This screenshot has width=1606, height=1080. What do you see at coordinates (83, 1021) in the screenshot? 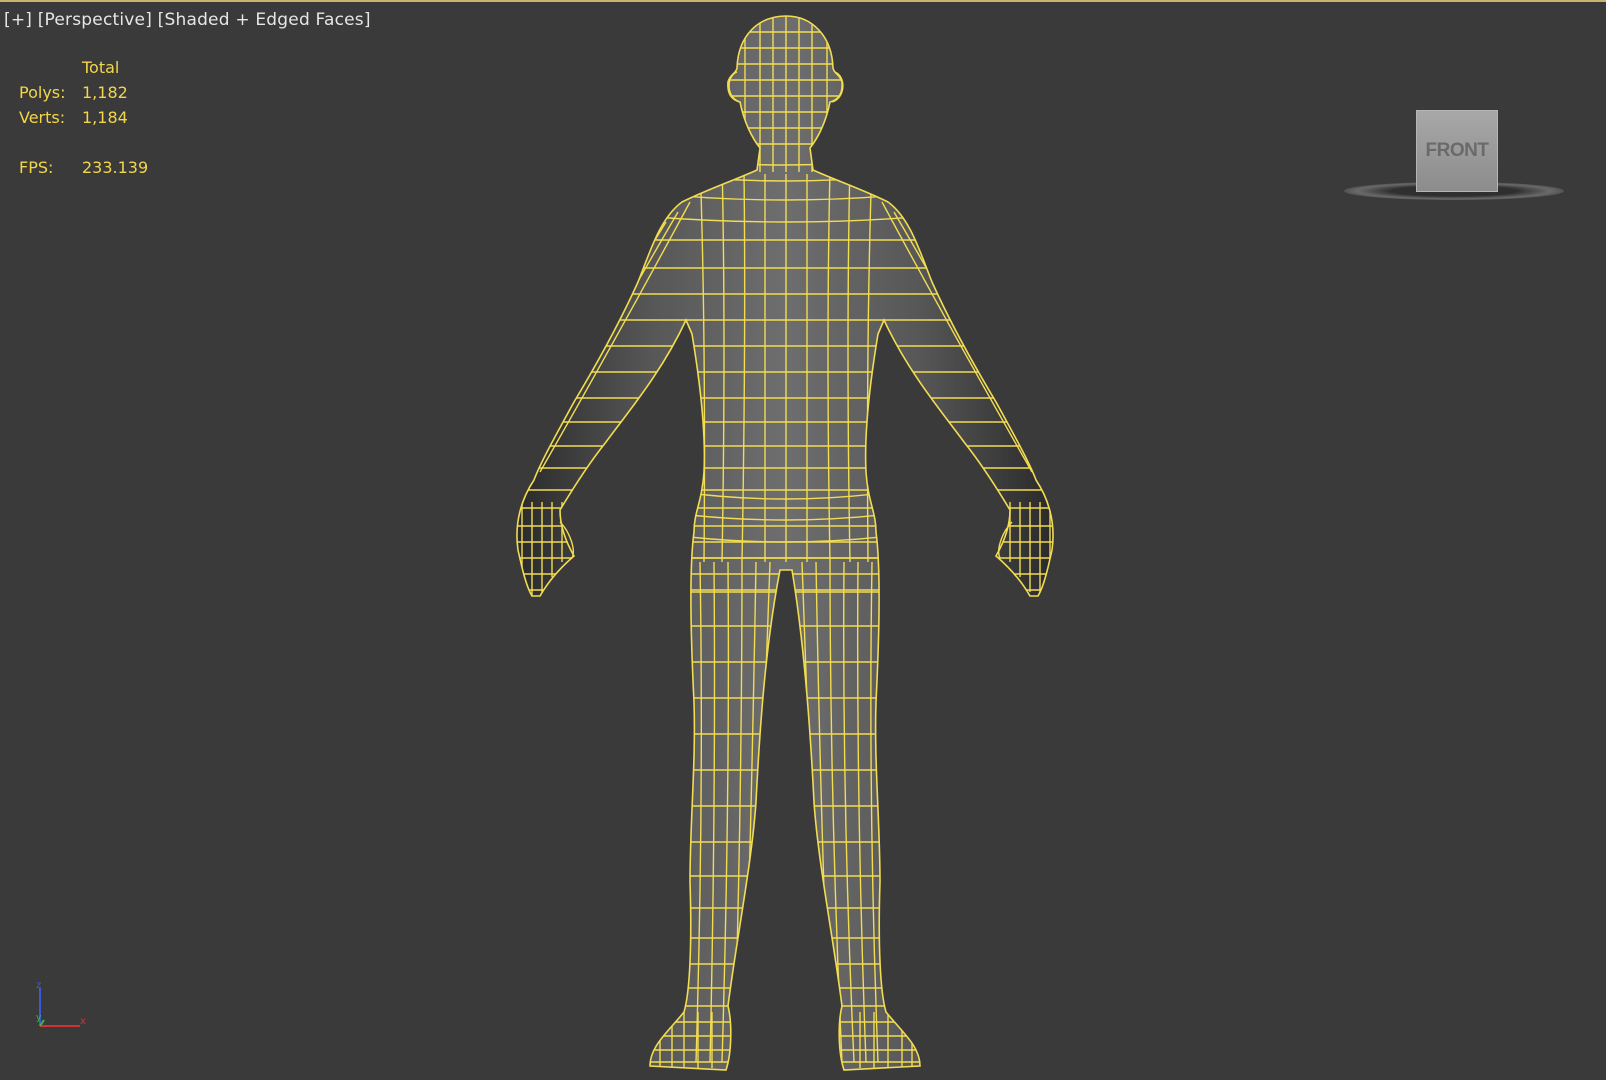
I see `axis-x-label: x` at bounding box center [83, 1021].